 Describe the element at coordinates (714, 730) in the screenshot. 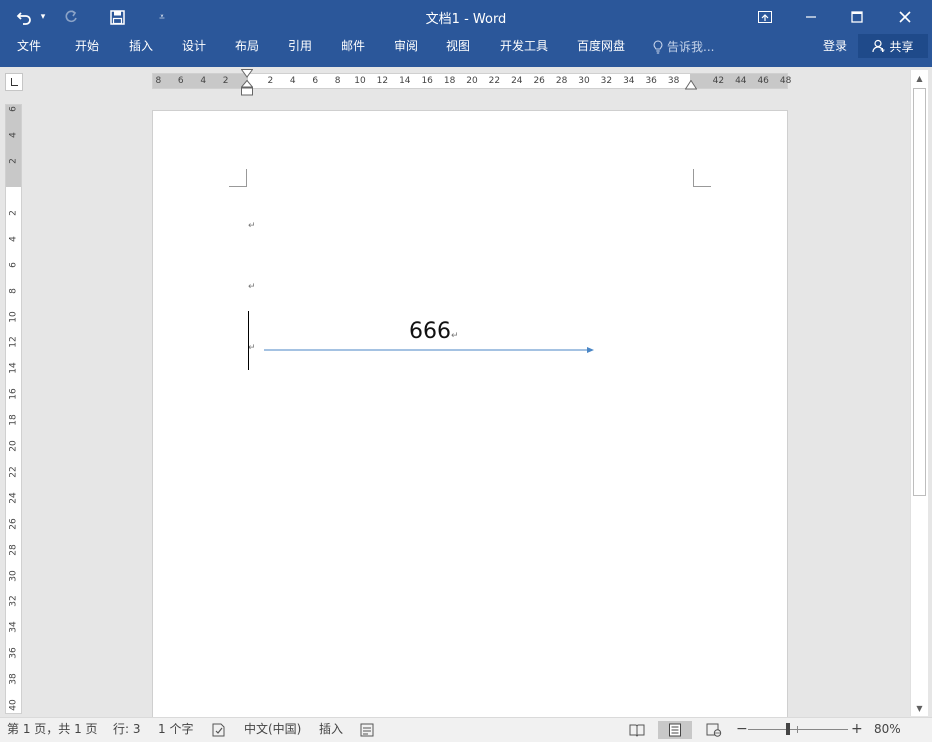

I see `web-layout-view-icon` at that location.